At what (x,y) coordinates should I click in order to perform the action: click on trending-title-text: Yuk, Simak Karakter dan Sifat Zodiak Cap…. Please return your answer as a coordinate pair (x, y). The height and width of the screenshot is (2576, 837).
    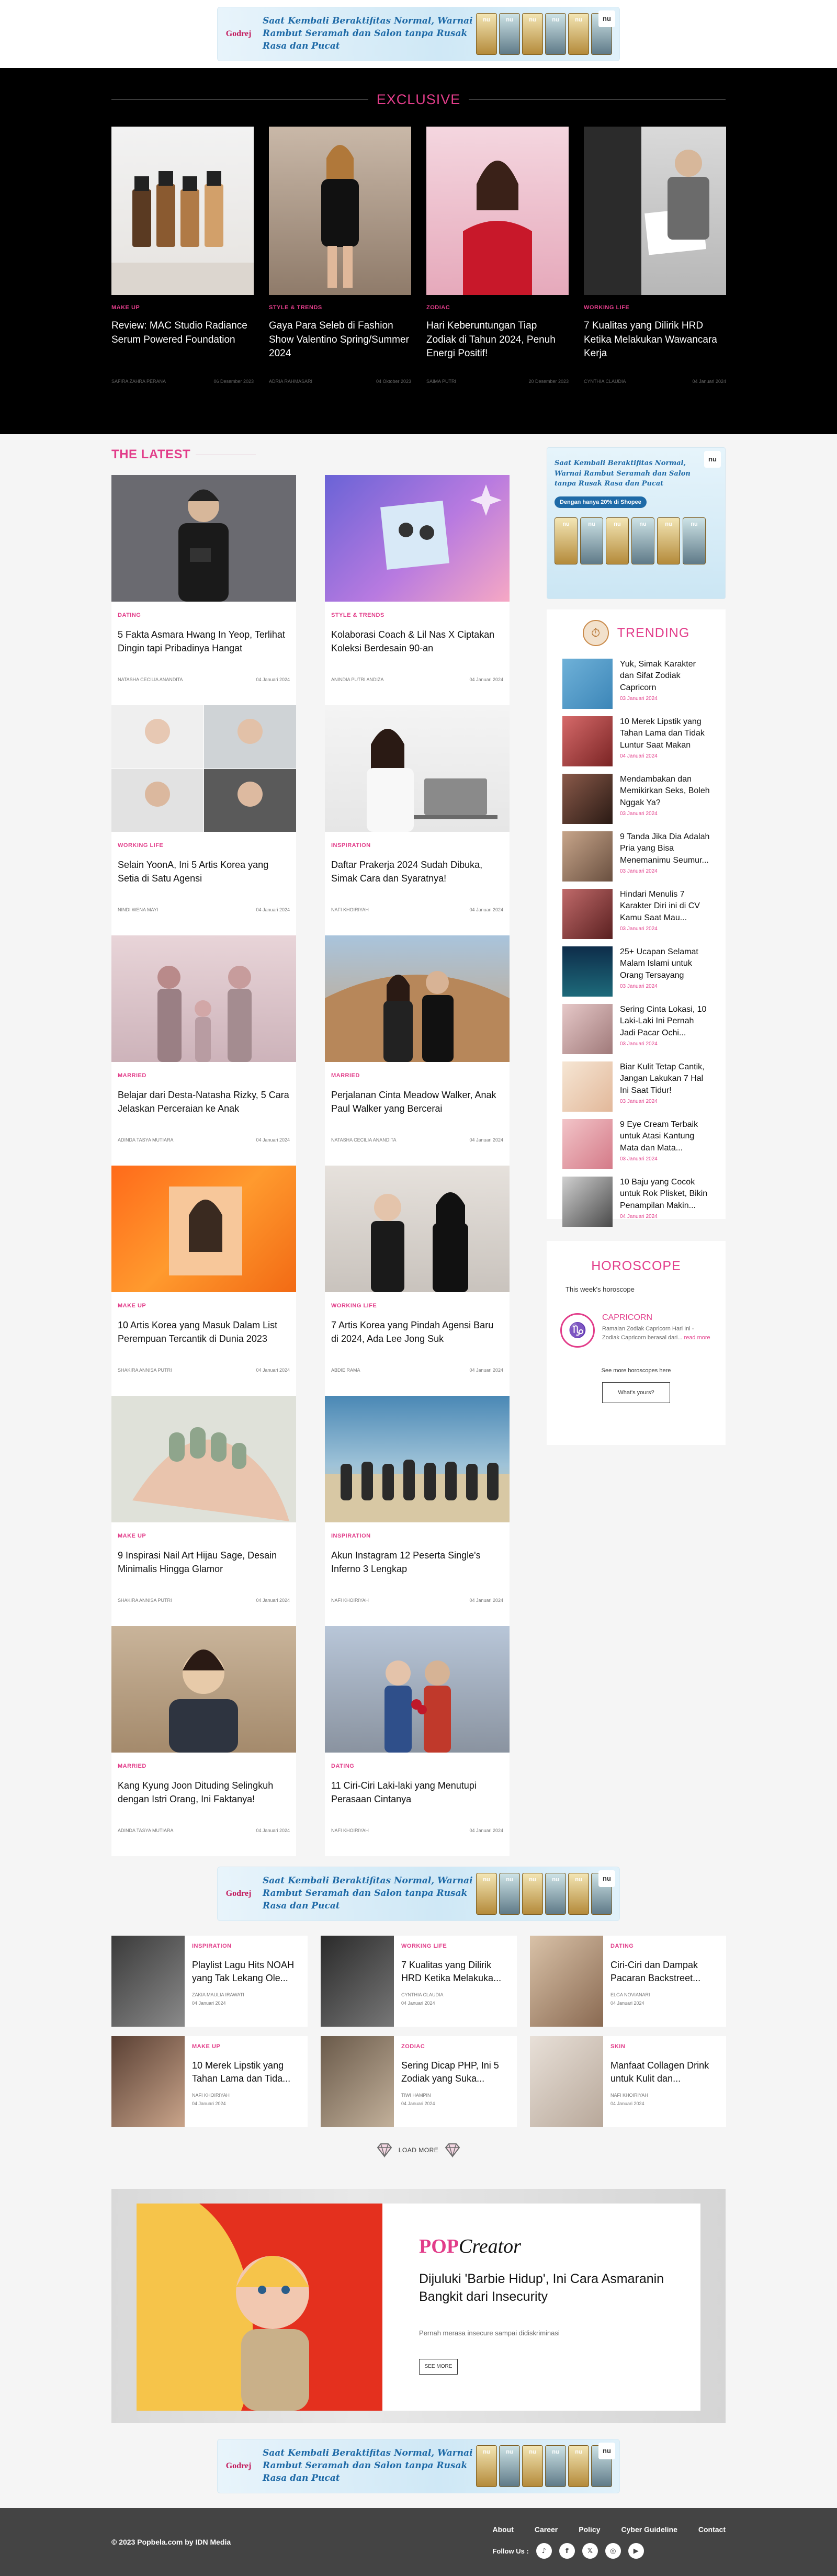
    Looking at the image, I should click on (665, 676).